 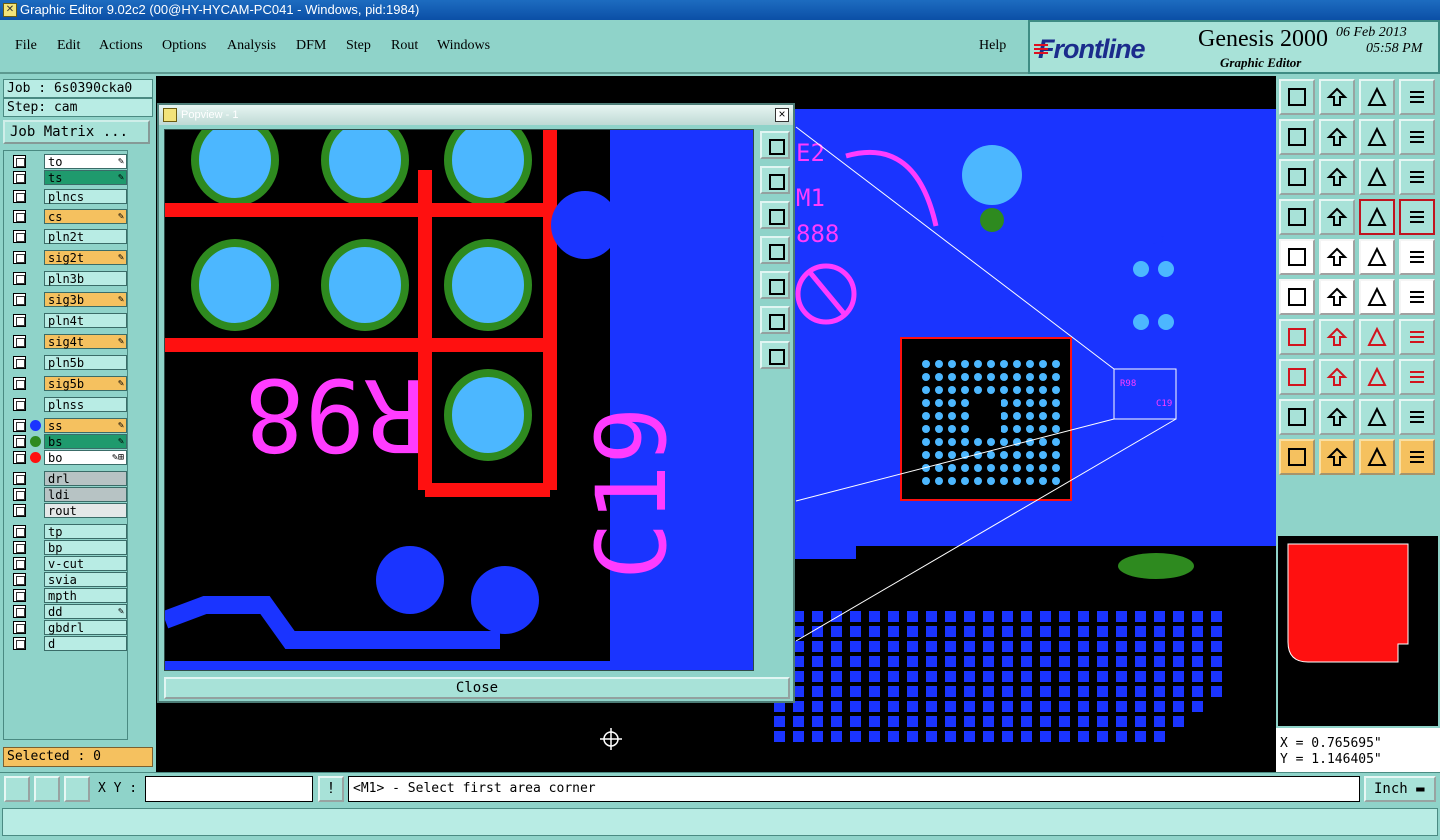 What do you see at coordinates (85, 563) in the screenshot?
I see `layer-name: v-cut` at bounding box center [85, 563].